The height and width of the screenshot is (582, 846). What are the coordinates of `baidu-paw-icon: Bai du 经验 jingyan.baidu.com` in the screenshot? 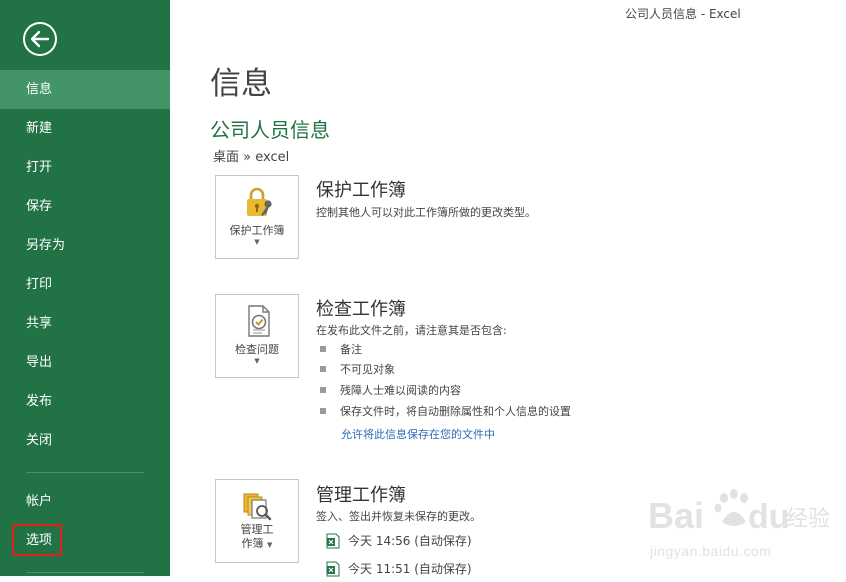 It's located at (739, 524).